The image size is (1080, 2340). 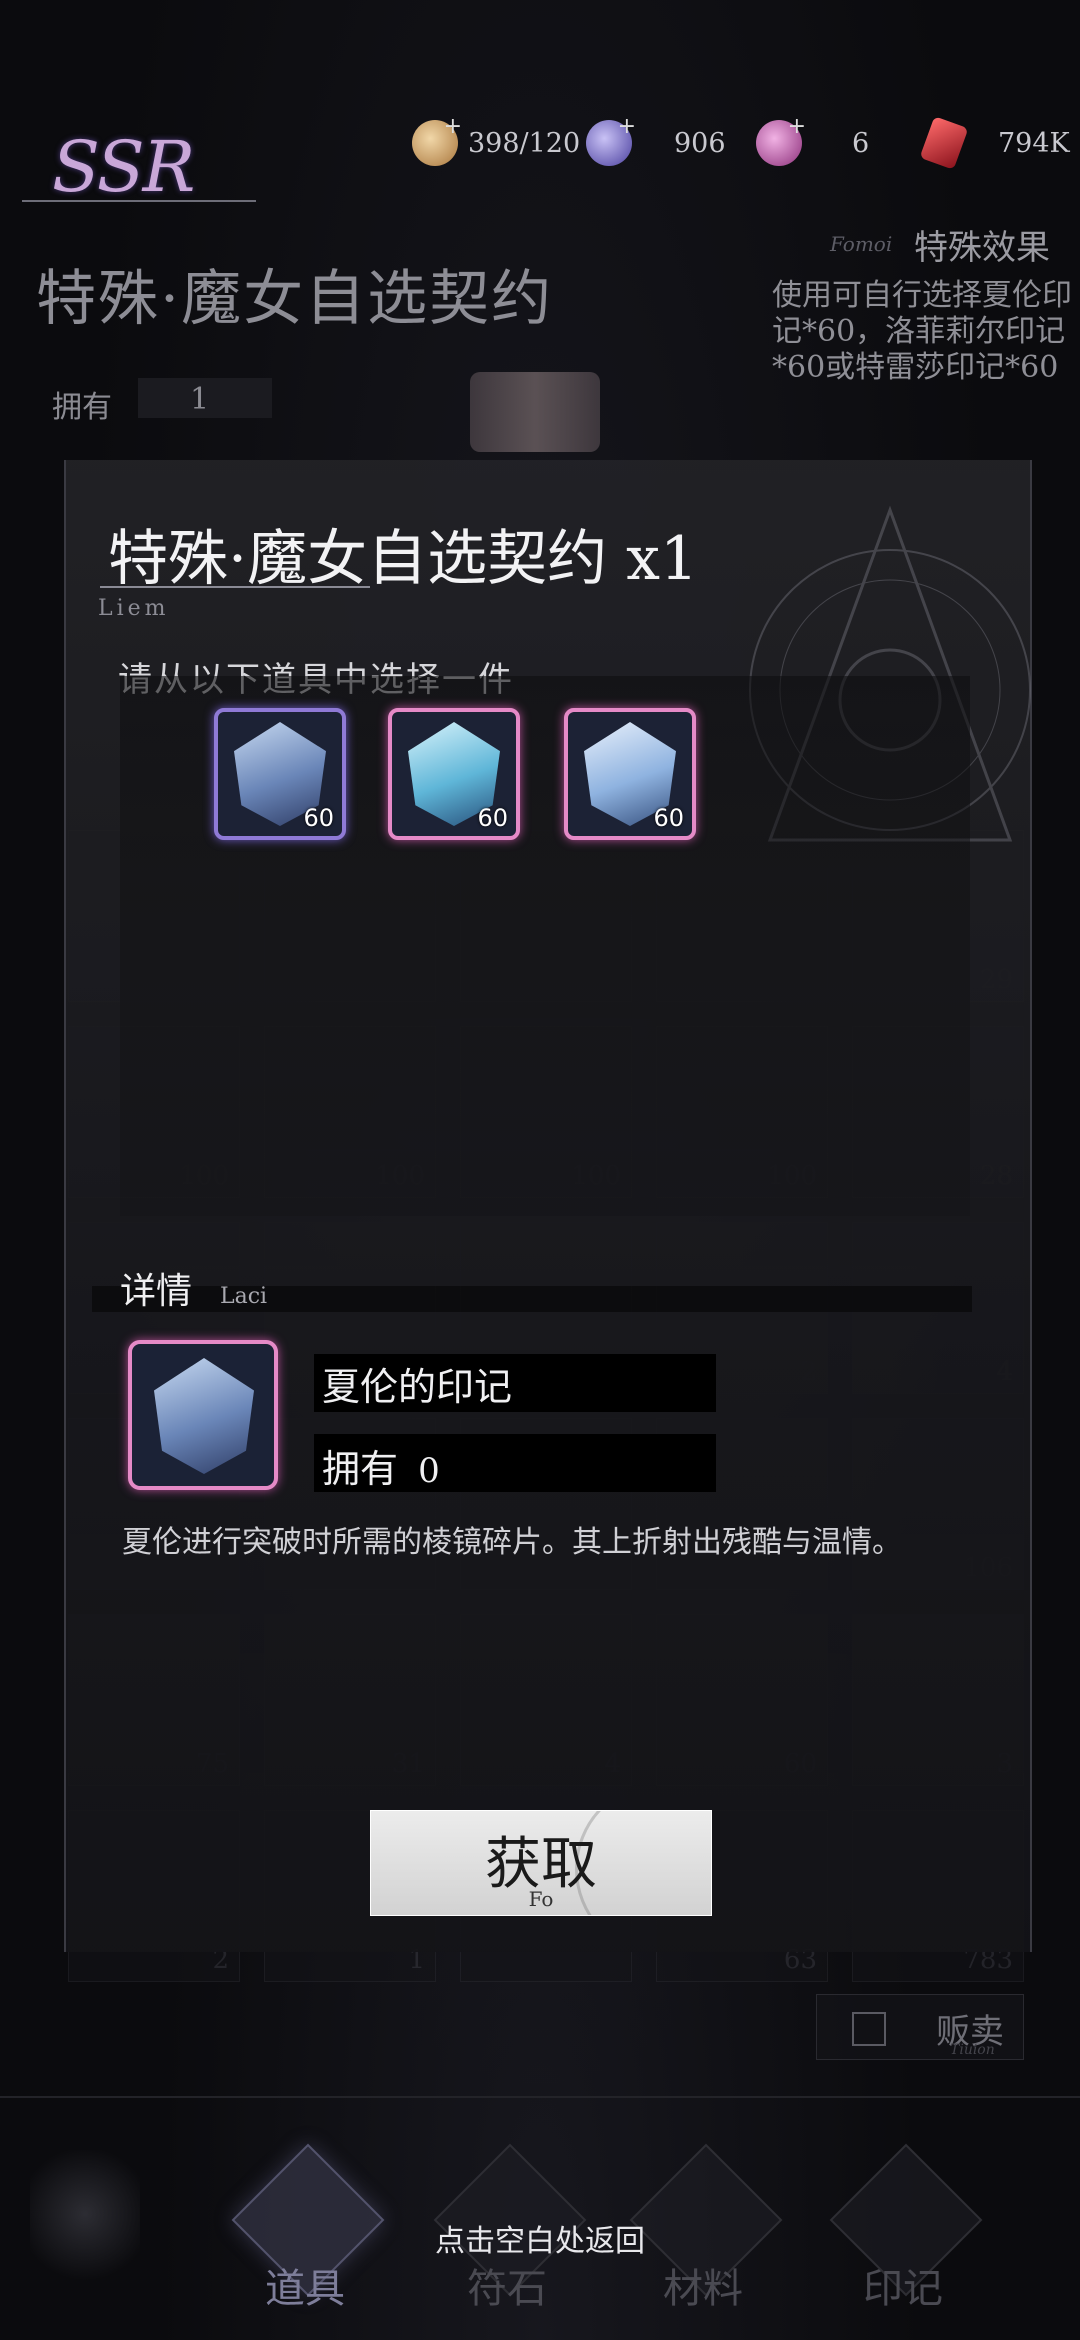 I want to click on footer-divider, so click(x=540, y=2097).